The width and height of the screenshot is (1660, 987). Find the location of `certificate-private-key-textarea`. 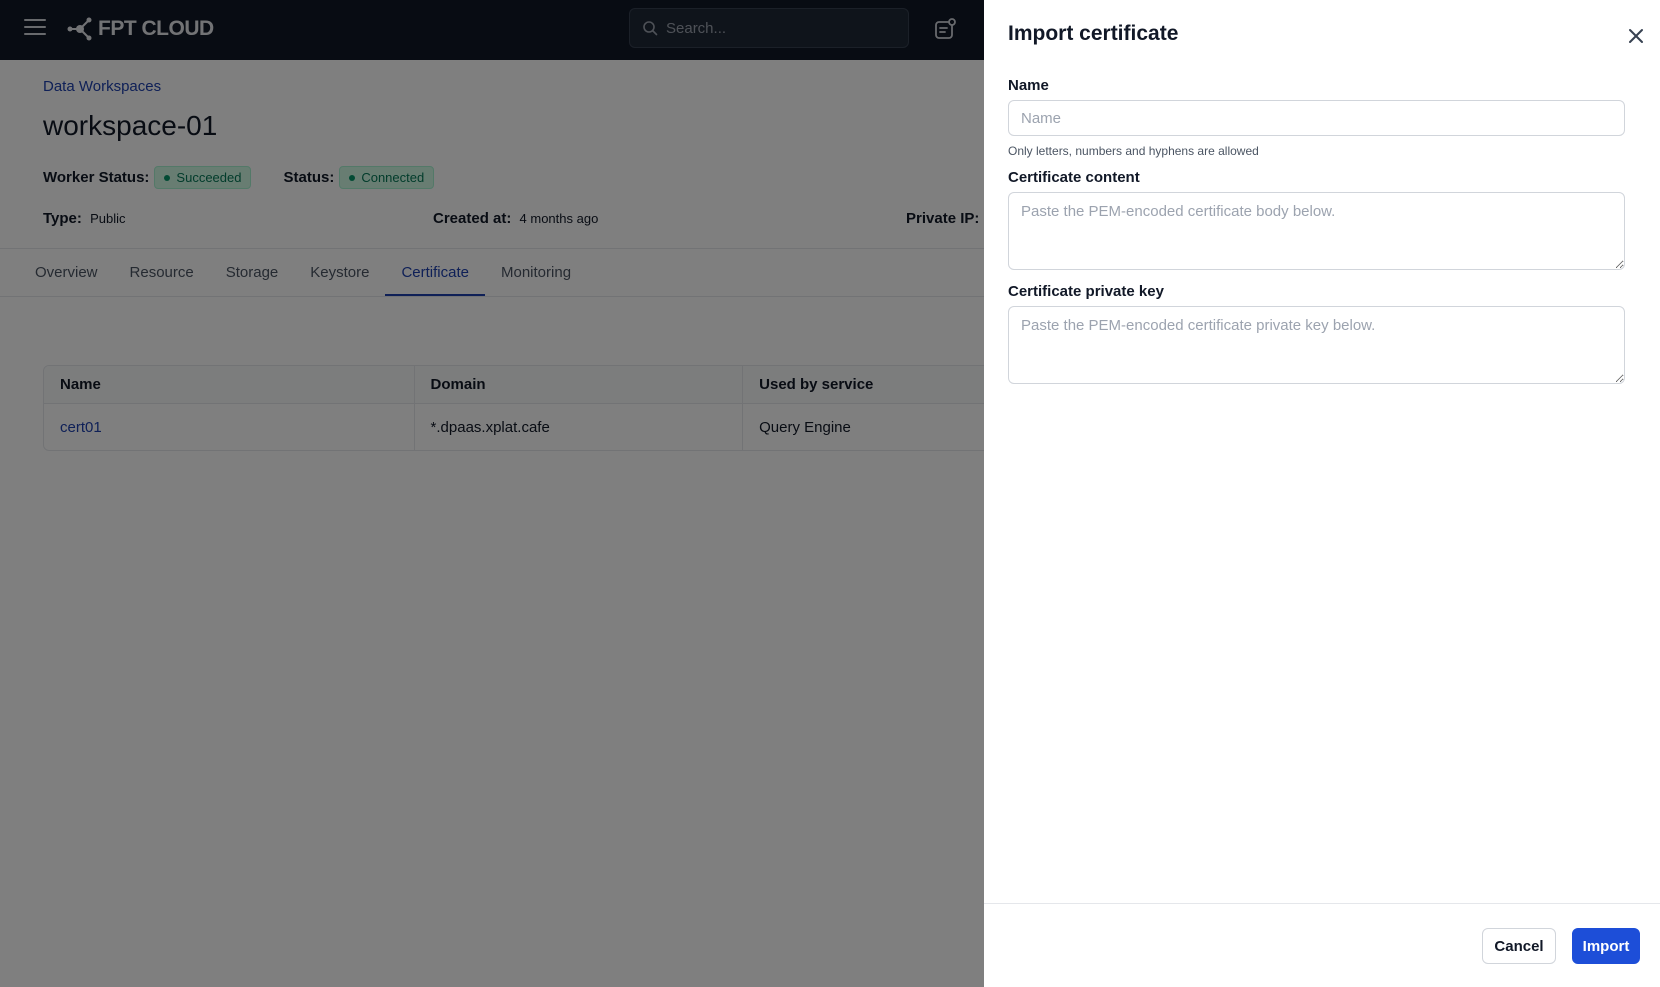

certificate-private-key-textarea is located at coordinates (1316, 345).